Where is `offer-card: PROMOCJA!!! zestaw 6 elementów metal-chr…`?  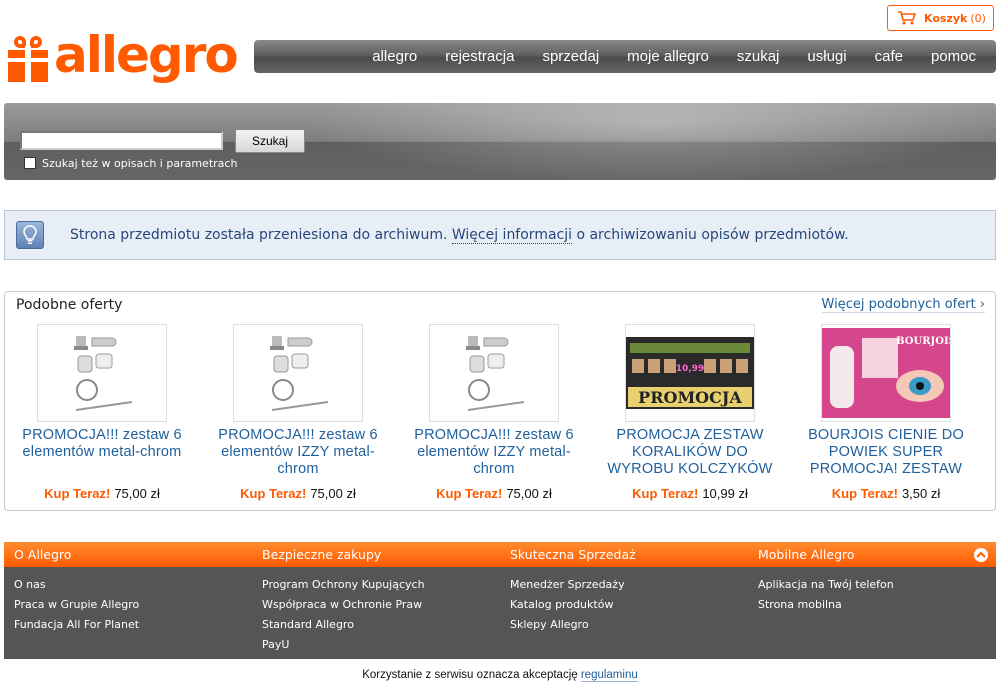
offer-card: PROMOCJA!!! zestaw 6 elementów metal-chr… is located at coordinates (102, 412).